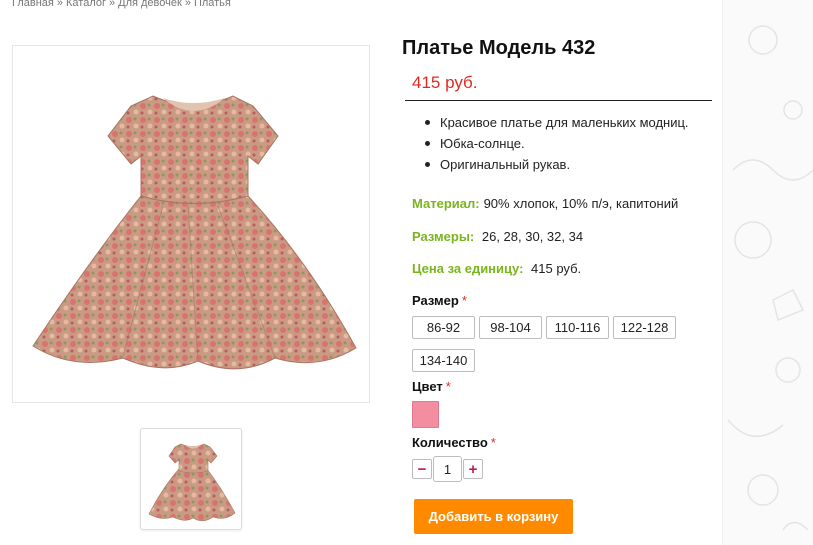 This screenshot has height=545, width=813. I want to click on quantity-field-label: Количество *, so click(454, 442).